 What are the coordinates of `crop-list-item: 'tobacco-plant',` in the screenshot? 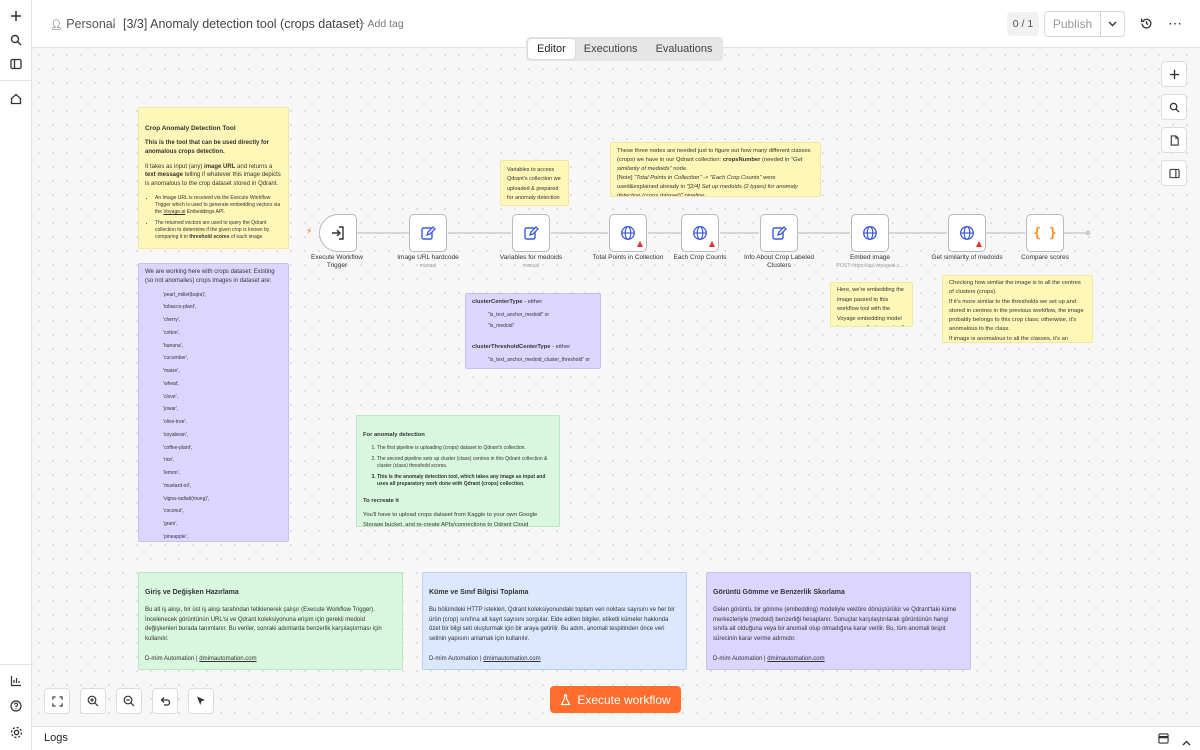 It's located at (180, 307).